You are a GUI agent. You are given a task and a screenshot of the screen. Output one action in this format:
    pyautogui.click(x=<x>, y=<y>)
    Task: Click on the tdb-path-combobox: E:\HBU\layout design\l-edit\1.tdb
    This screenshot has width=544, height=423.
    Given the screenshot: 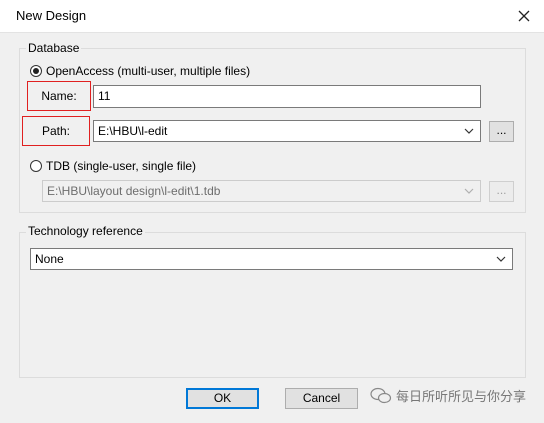 What is the action you would take?
    pyautogui.click(x=261, y=191)
    